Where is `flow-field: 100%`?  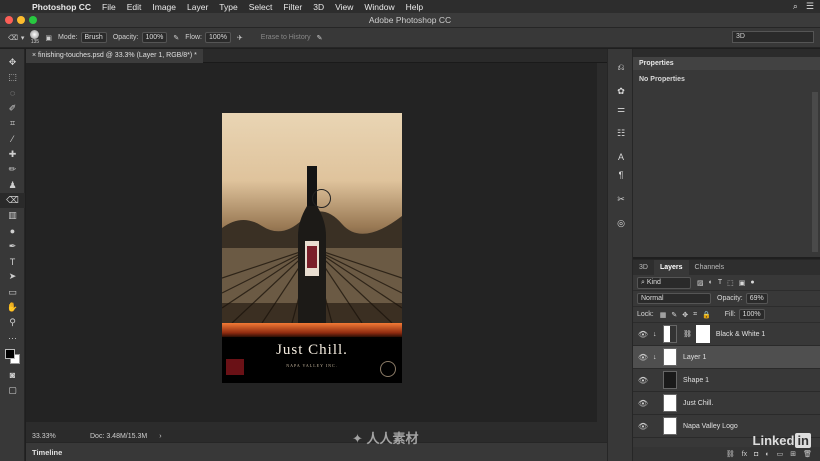 flow-field: 100% is located at coordinates (218, 37).